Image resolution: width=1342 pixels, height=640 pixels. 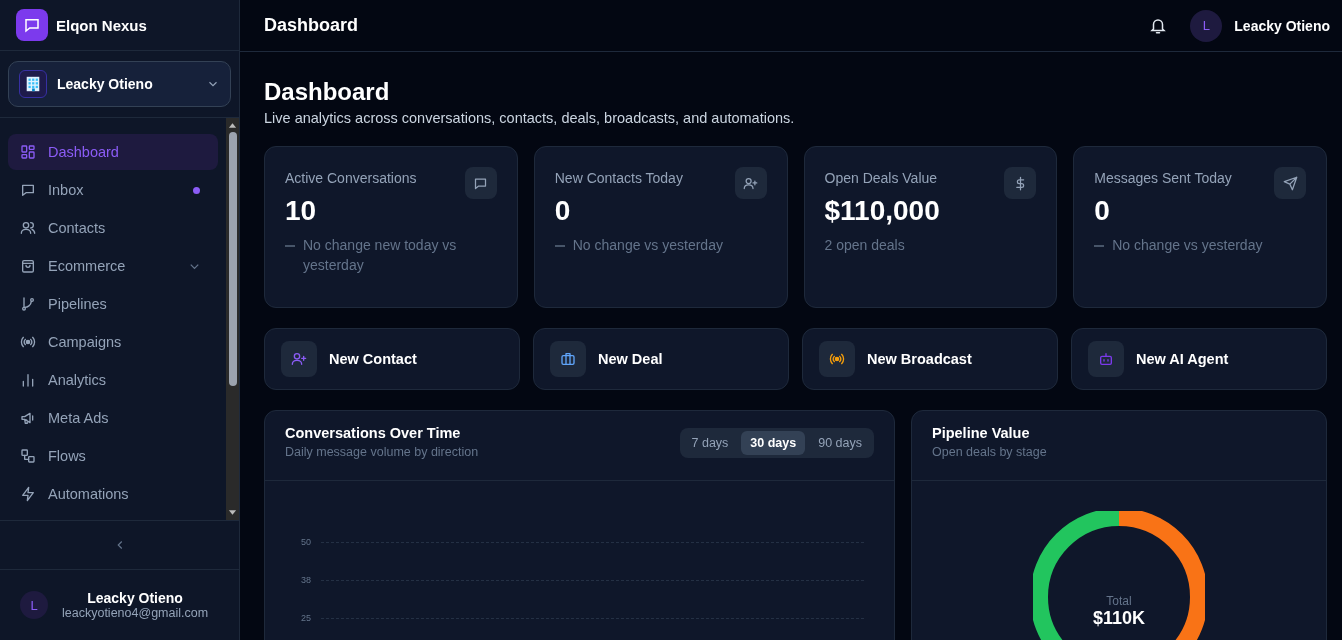 I want to click on chart-title: Conversations Over Time, so click(x=373, y=432).